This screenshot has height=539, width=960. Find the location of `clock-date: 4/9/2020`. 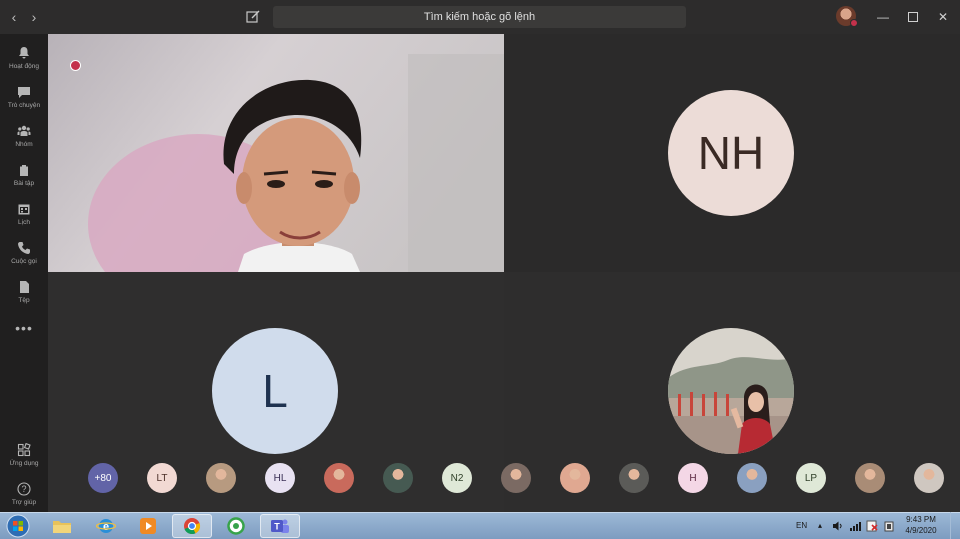

clock-date: 4/9/2020 is located at coordinates (921, 530).